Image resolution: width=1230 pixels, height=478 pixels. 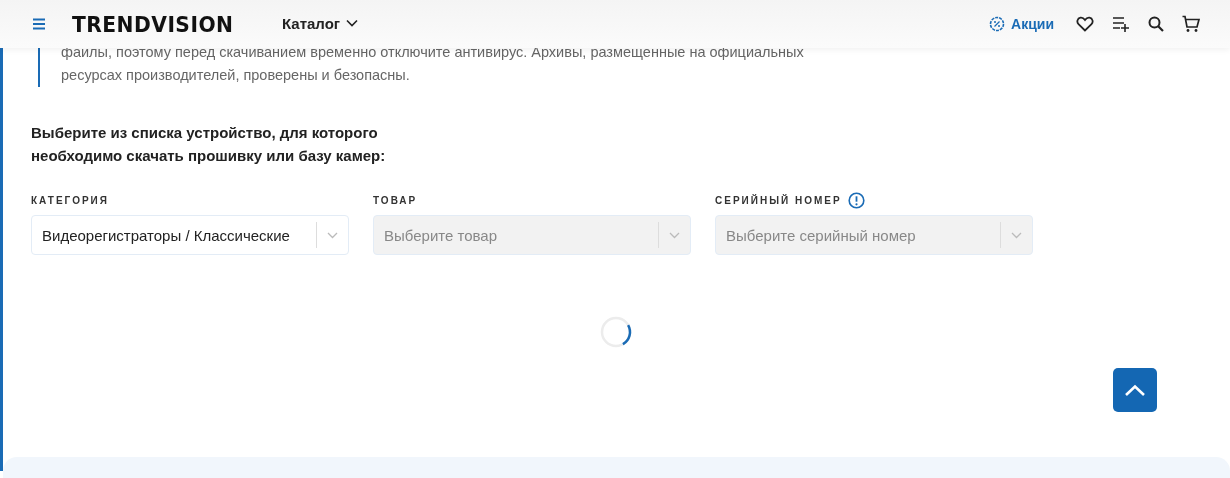 What do you see at coordinates (778, 200) in the screenshot?
I see `field-label: СЕРИЙНЫЙ НОМЕР` at bounding box center [778, 200].